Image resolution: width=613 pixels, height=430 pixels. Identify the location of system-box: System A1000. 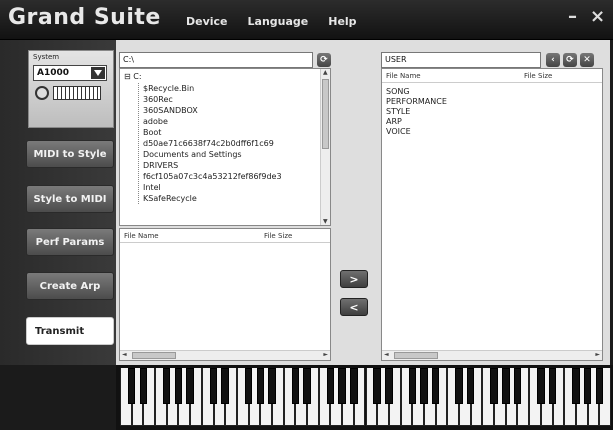
(71, 89).